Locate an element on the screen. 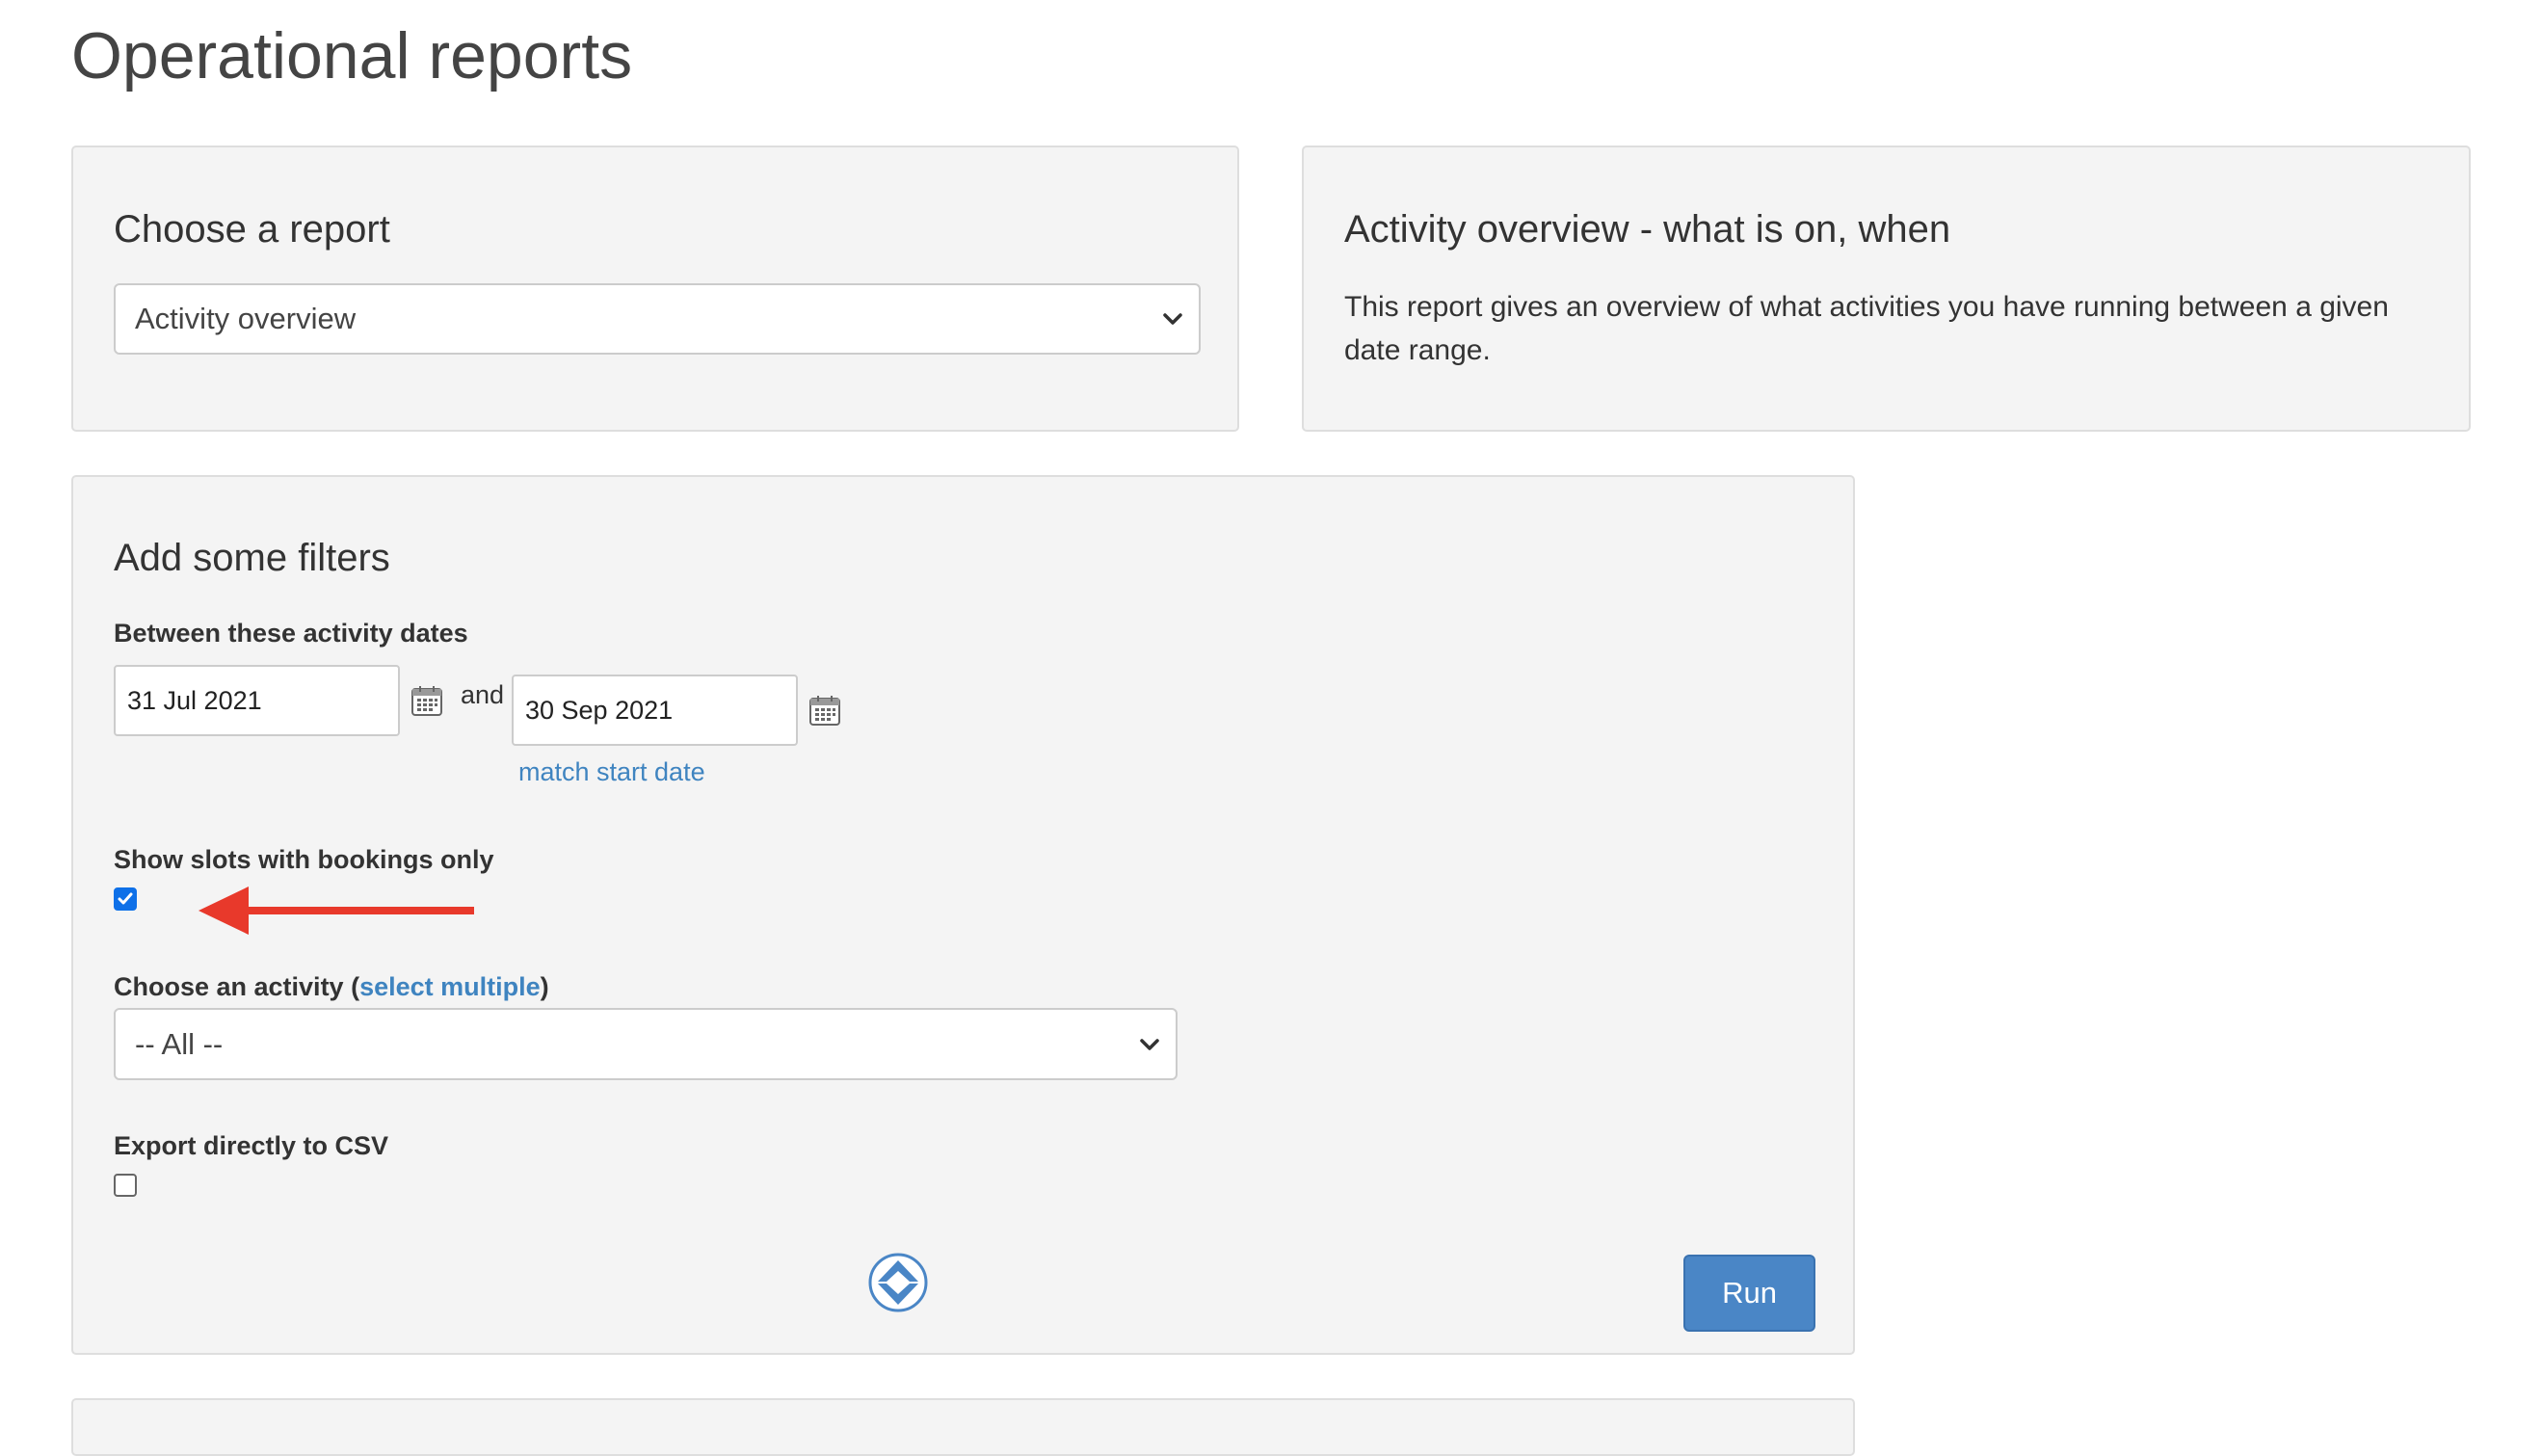 The width and height of the screenshot is (2542, 1456). slots-label: Show slots with bookings only is located at coordinates (304, 859).